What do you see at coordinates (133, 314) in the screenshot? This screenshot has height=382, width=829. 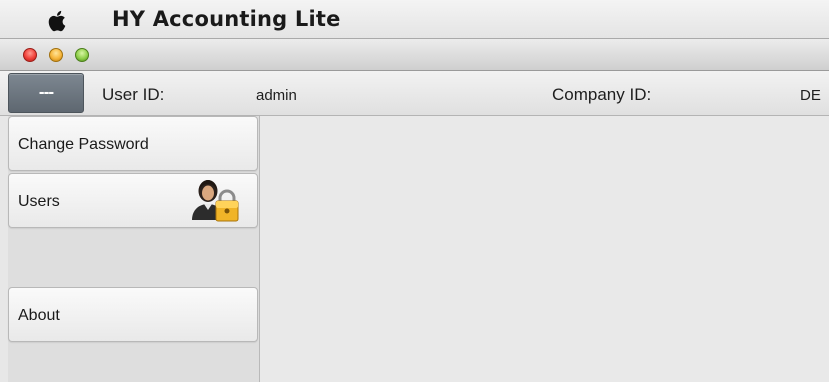 I see `about-button: About` at bounding box center [133, 314].